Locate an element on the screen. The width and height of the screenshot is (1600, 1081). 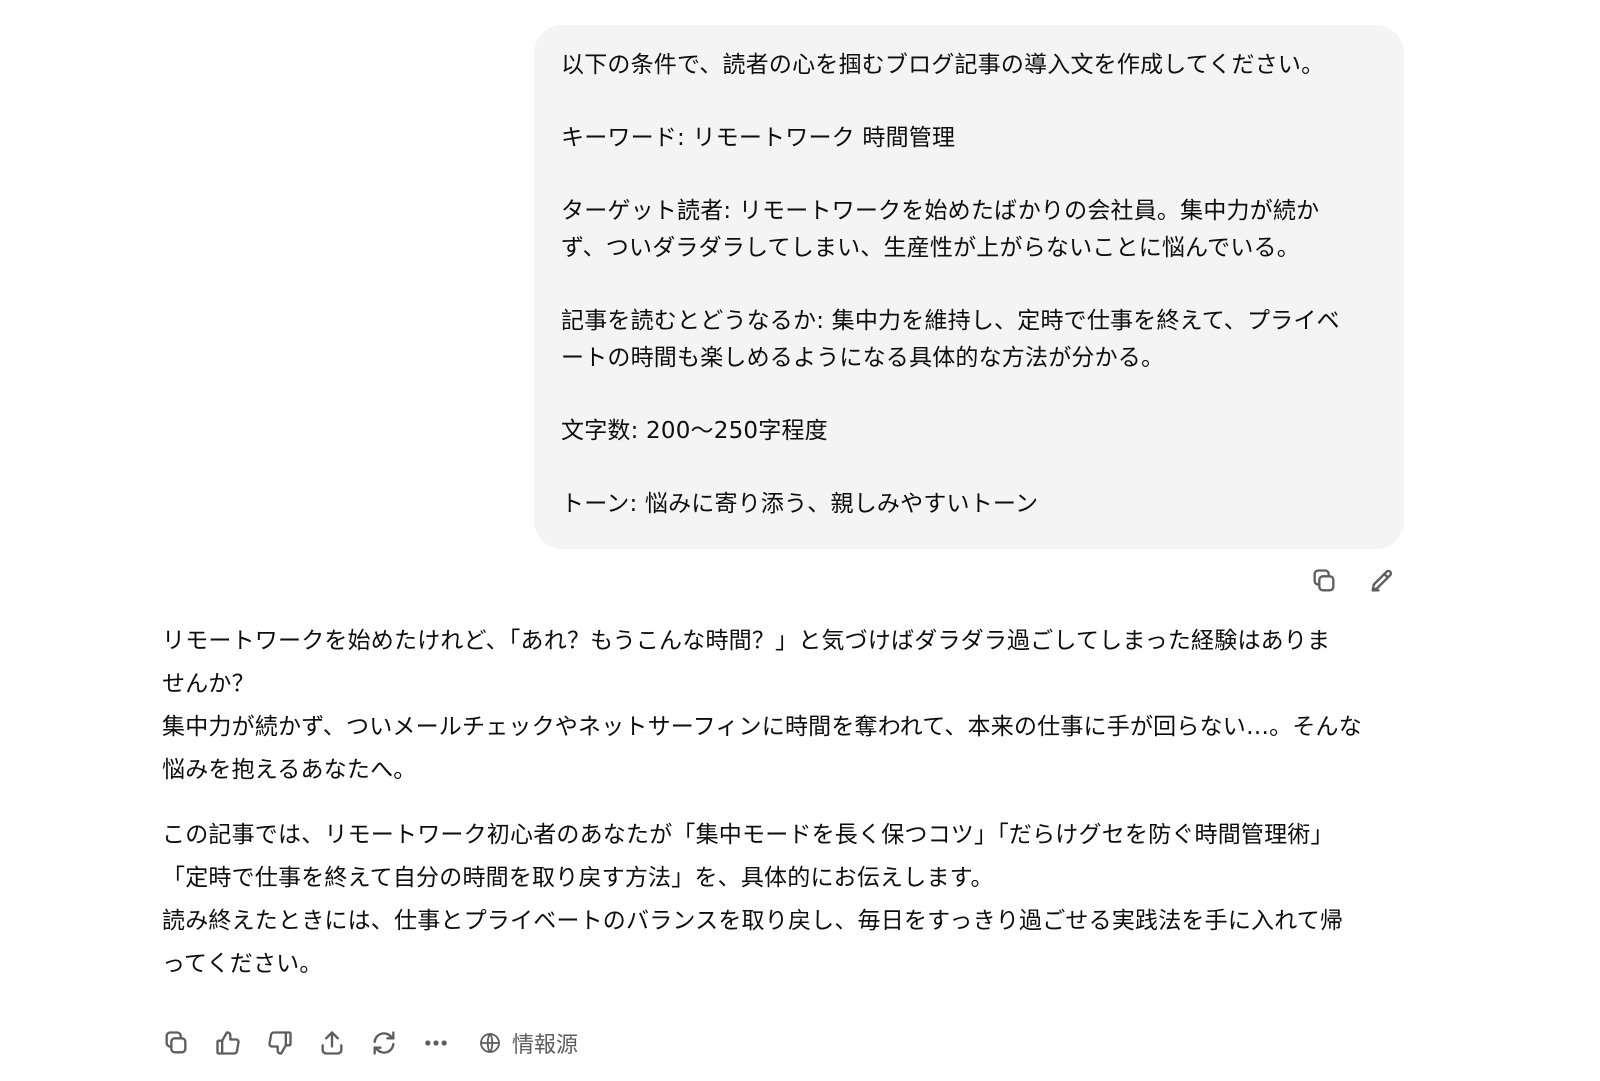
assistant-copy-button is located at coordinates (176, 1043).